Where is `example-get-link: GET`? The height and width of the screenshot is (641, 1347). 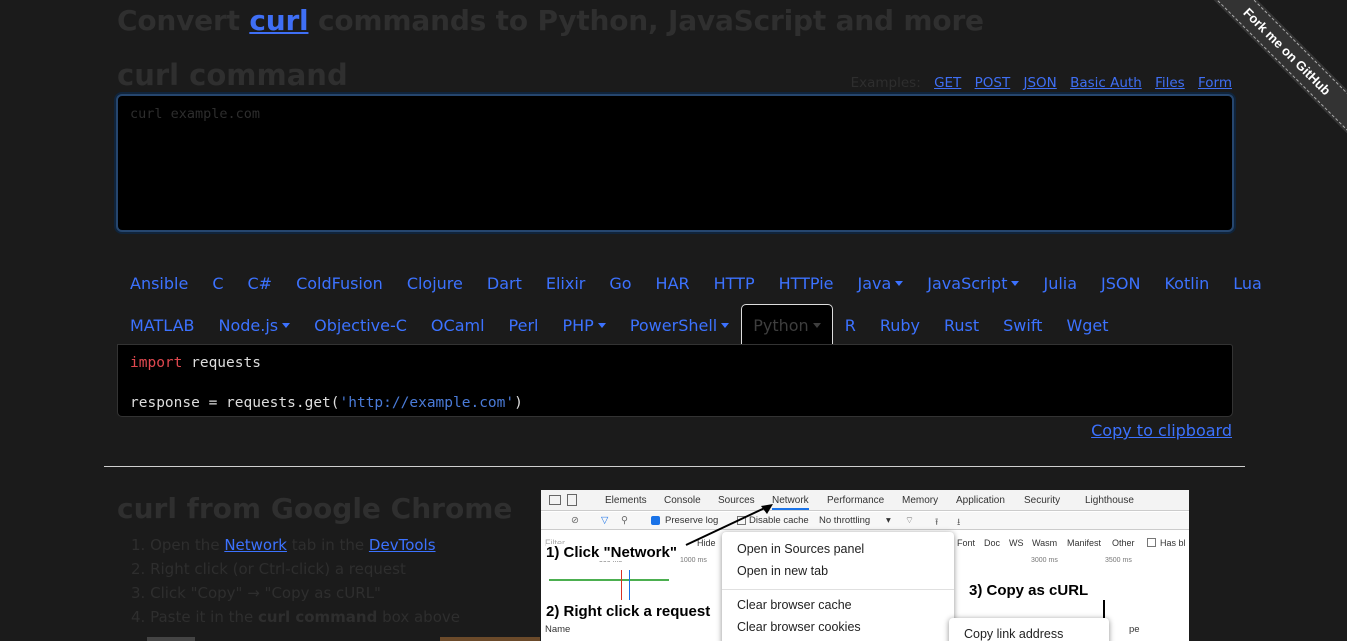 example-get-link: GET is located at coordinates (947, 83).